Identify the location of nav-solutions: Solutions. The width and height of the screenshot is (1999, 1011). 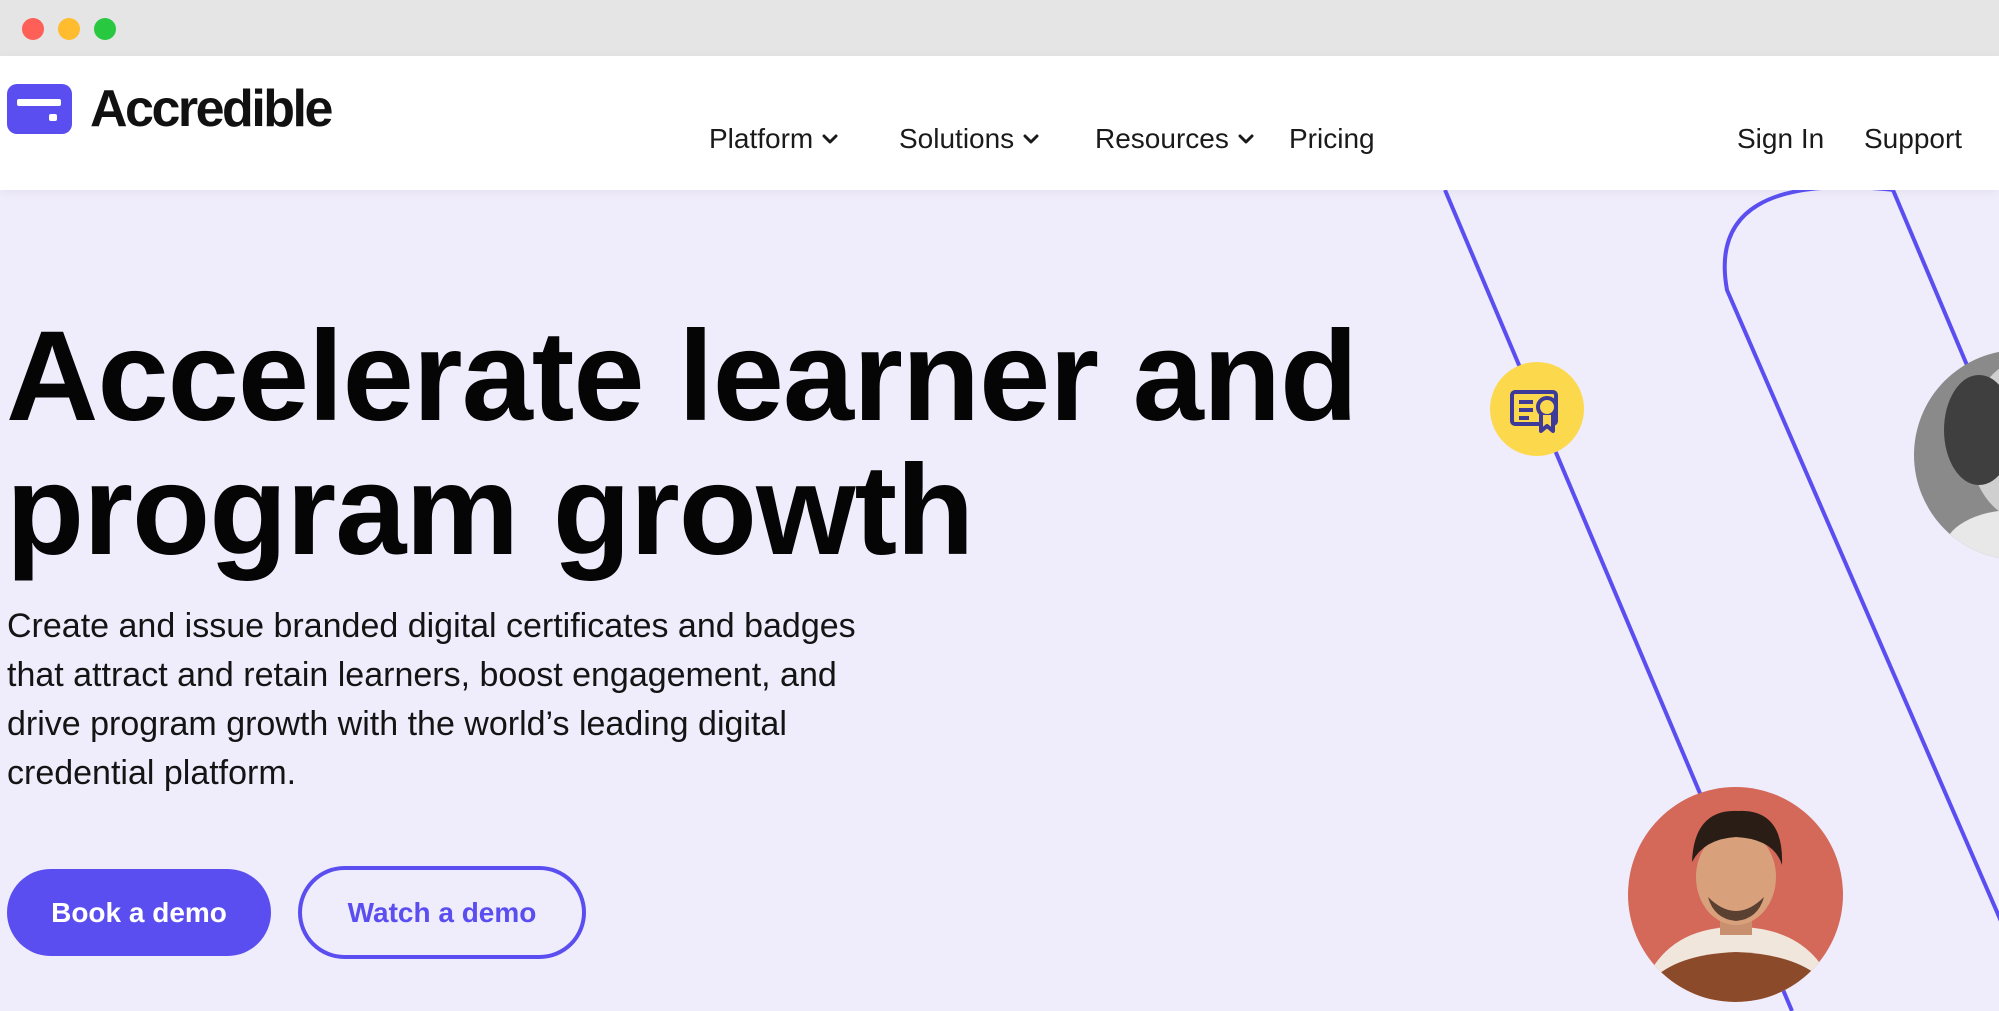
(969, 139).